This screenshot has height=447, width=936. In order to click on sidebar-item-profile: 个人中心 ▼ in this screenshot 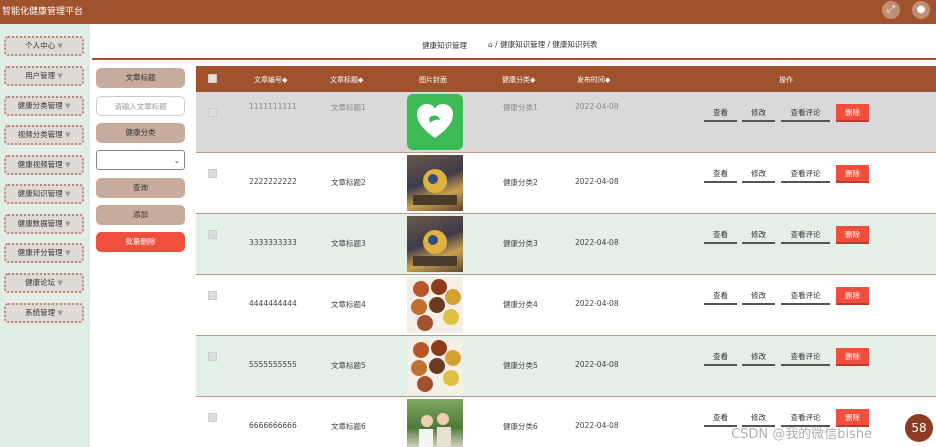, I will do `click(44, 46)`.